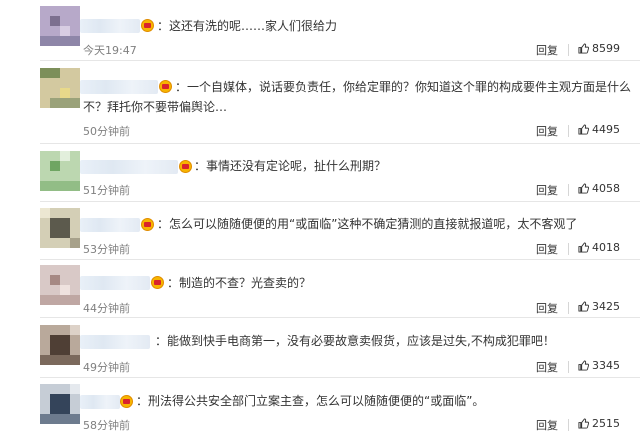  What do you see at coordinates (106, 131) in the screenshot?
I see `comment-time: 50分钟前` at bounding box center [106, 131].